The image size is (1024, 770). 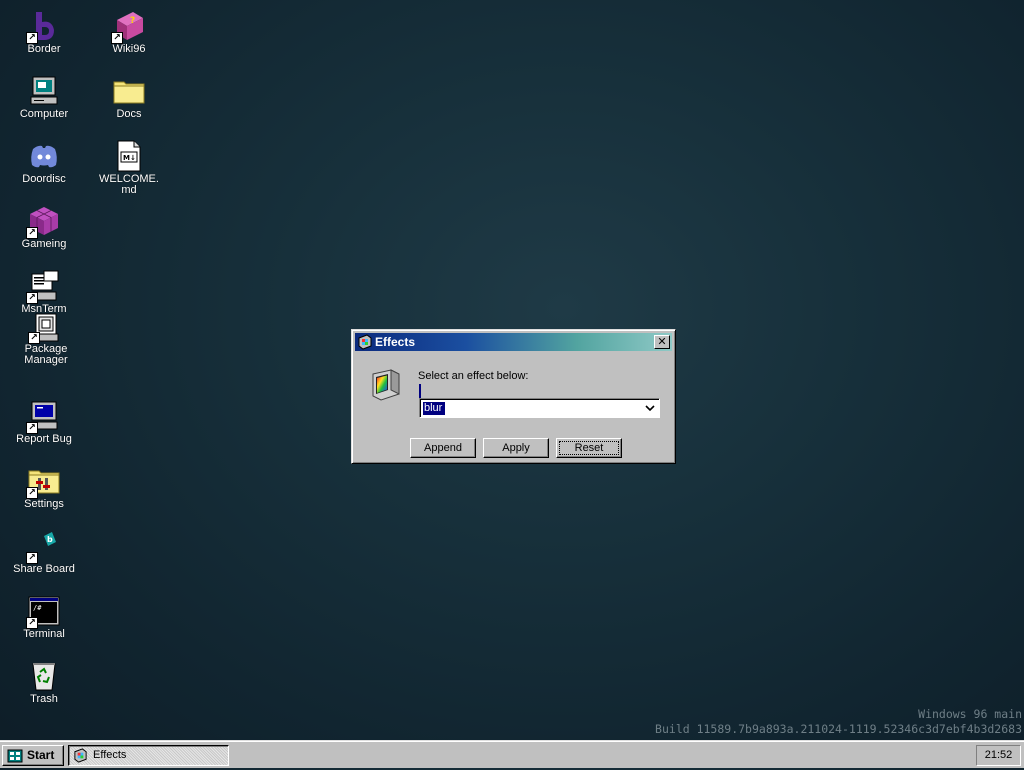 What do you see at coordinates (126, 158) in the screenshot?
I see `svg-text: M` at bounding box center [126, 158].